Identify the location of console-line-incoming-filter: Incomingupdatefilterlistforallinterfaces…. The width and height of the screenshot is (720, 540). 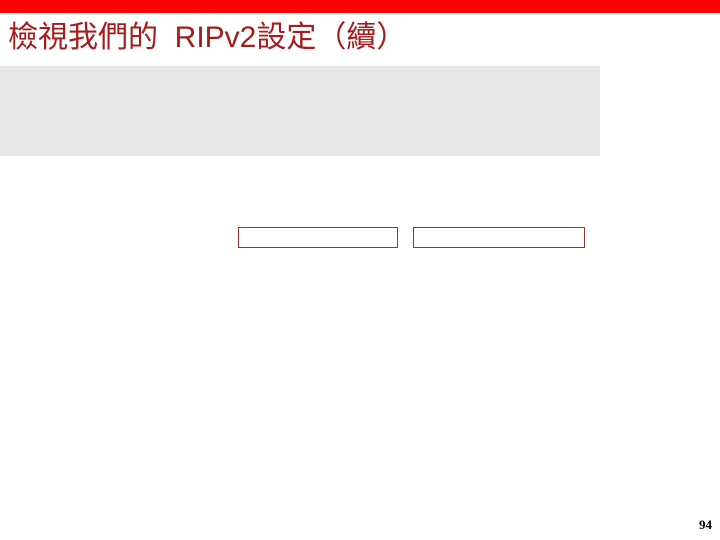
(322, 145).